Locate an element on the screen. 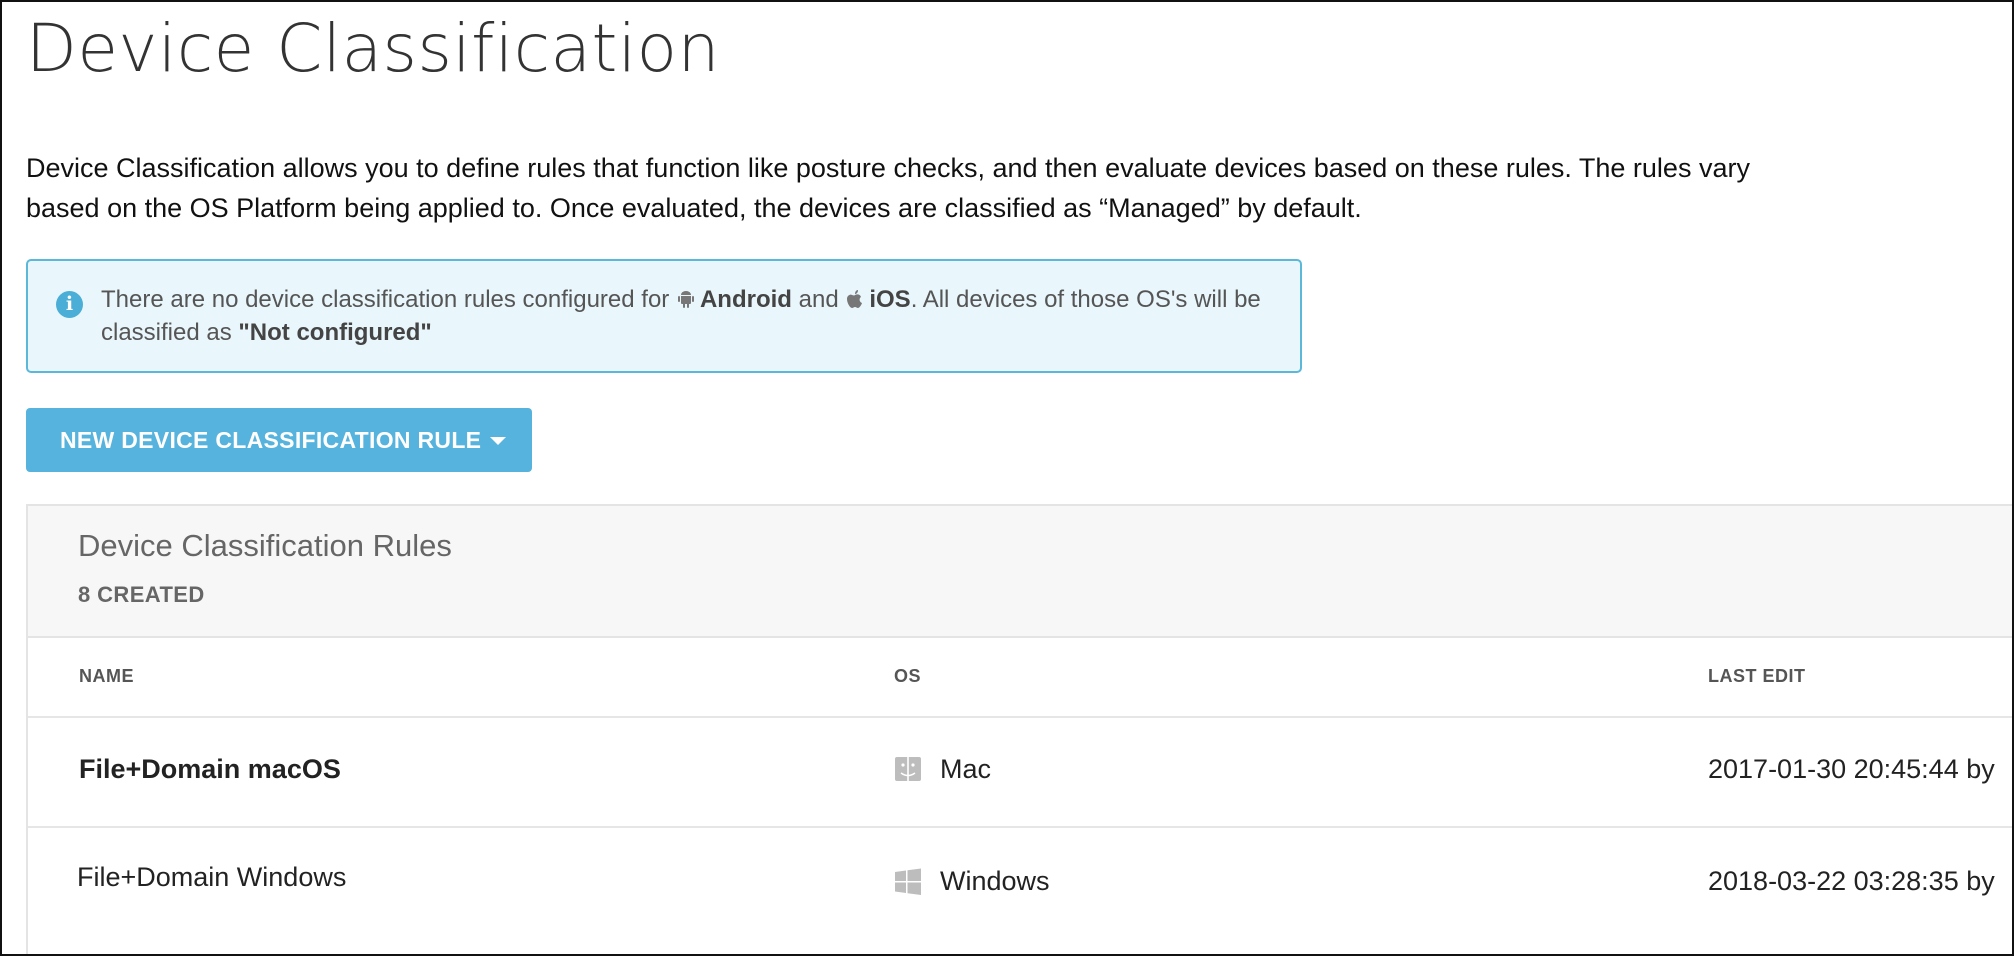 The image size is (2014, 956). column-header-last-edit: LAST EDIT is located at coordinates (1757, 676).